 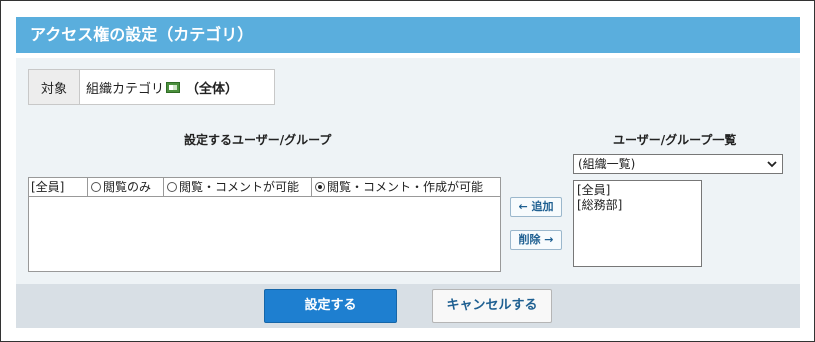 What do you see at coordinates (678, 164) in the screenshot?
I see `group-select: (組織一覧)` at bounding box center [678, 164].